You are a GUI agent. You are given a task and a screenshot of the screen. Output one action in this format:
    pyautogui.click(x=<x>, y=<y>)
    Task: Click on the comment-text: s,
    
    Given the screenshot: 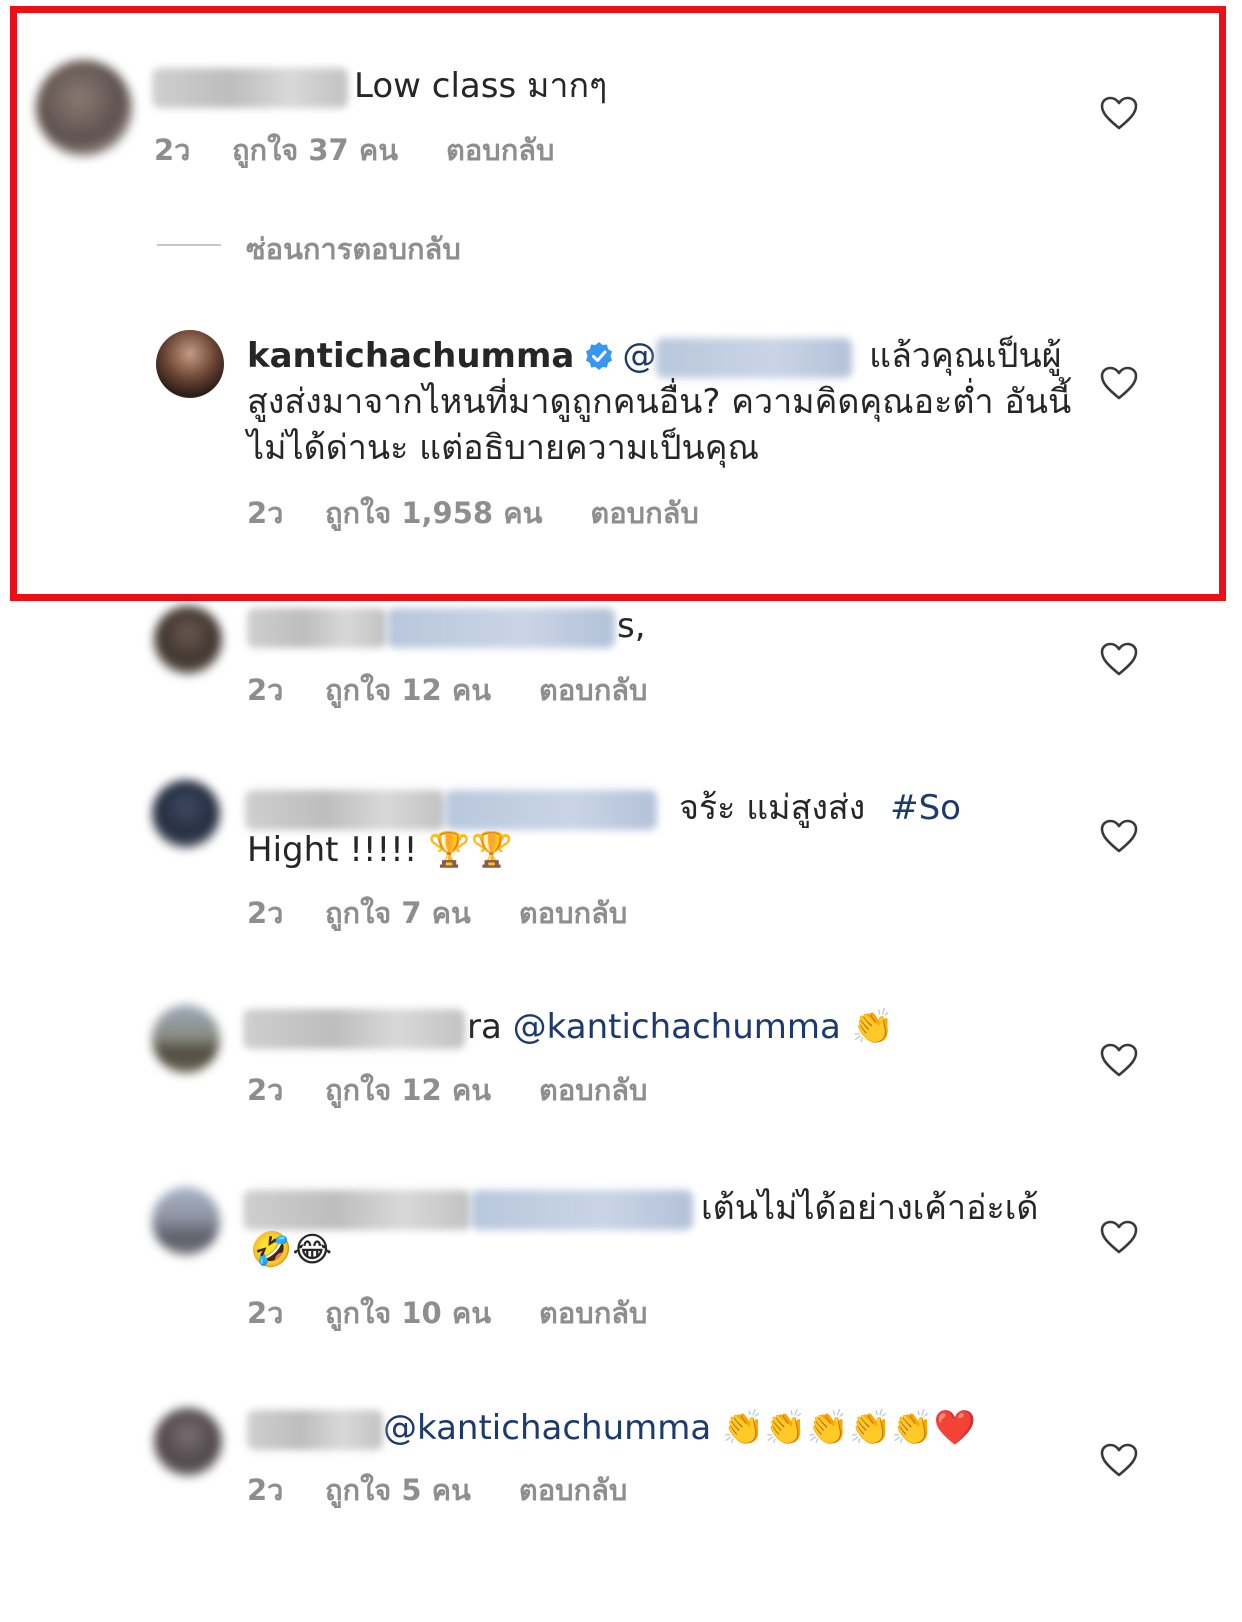 What is the action you would take?
    pyautogui.click(x=446, y=626)
    